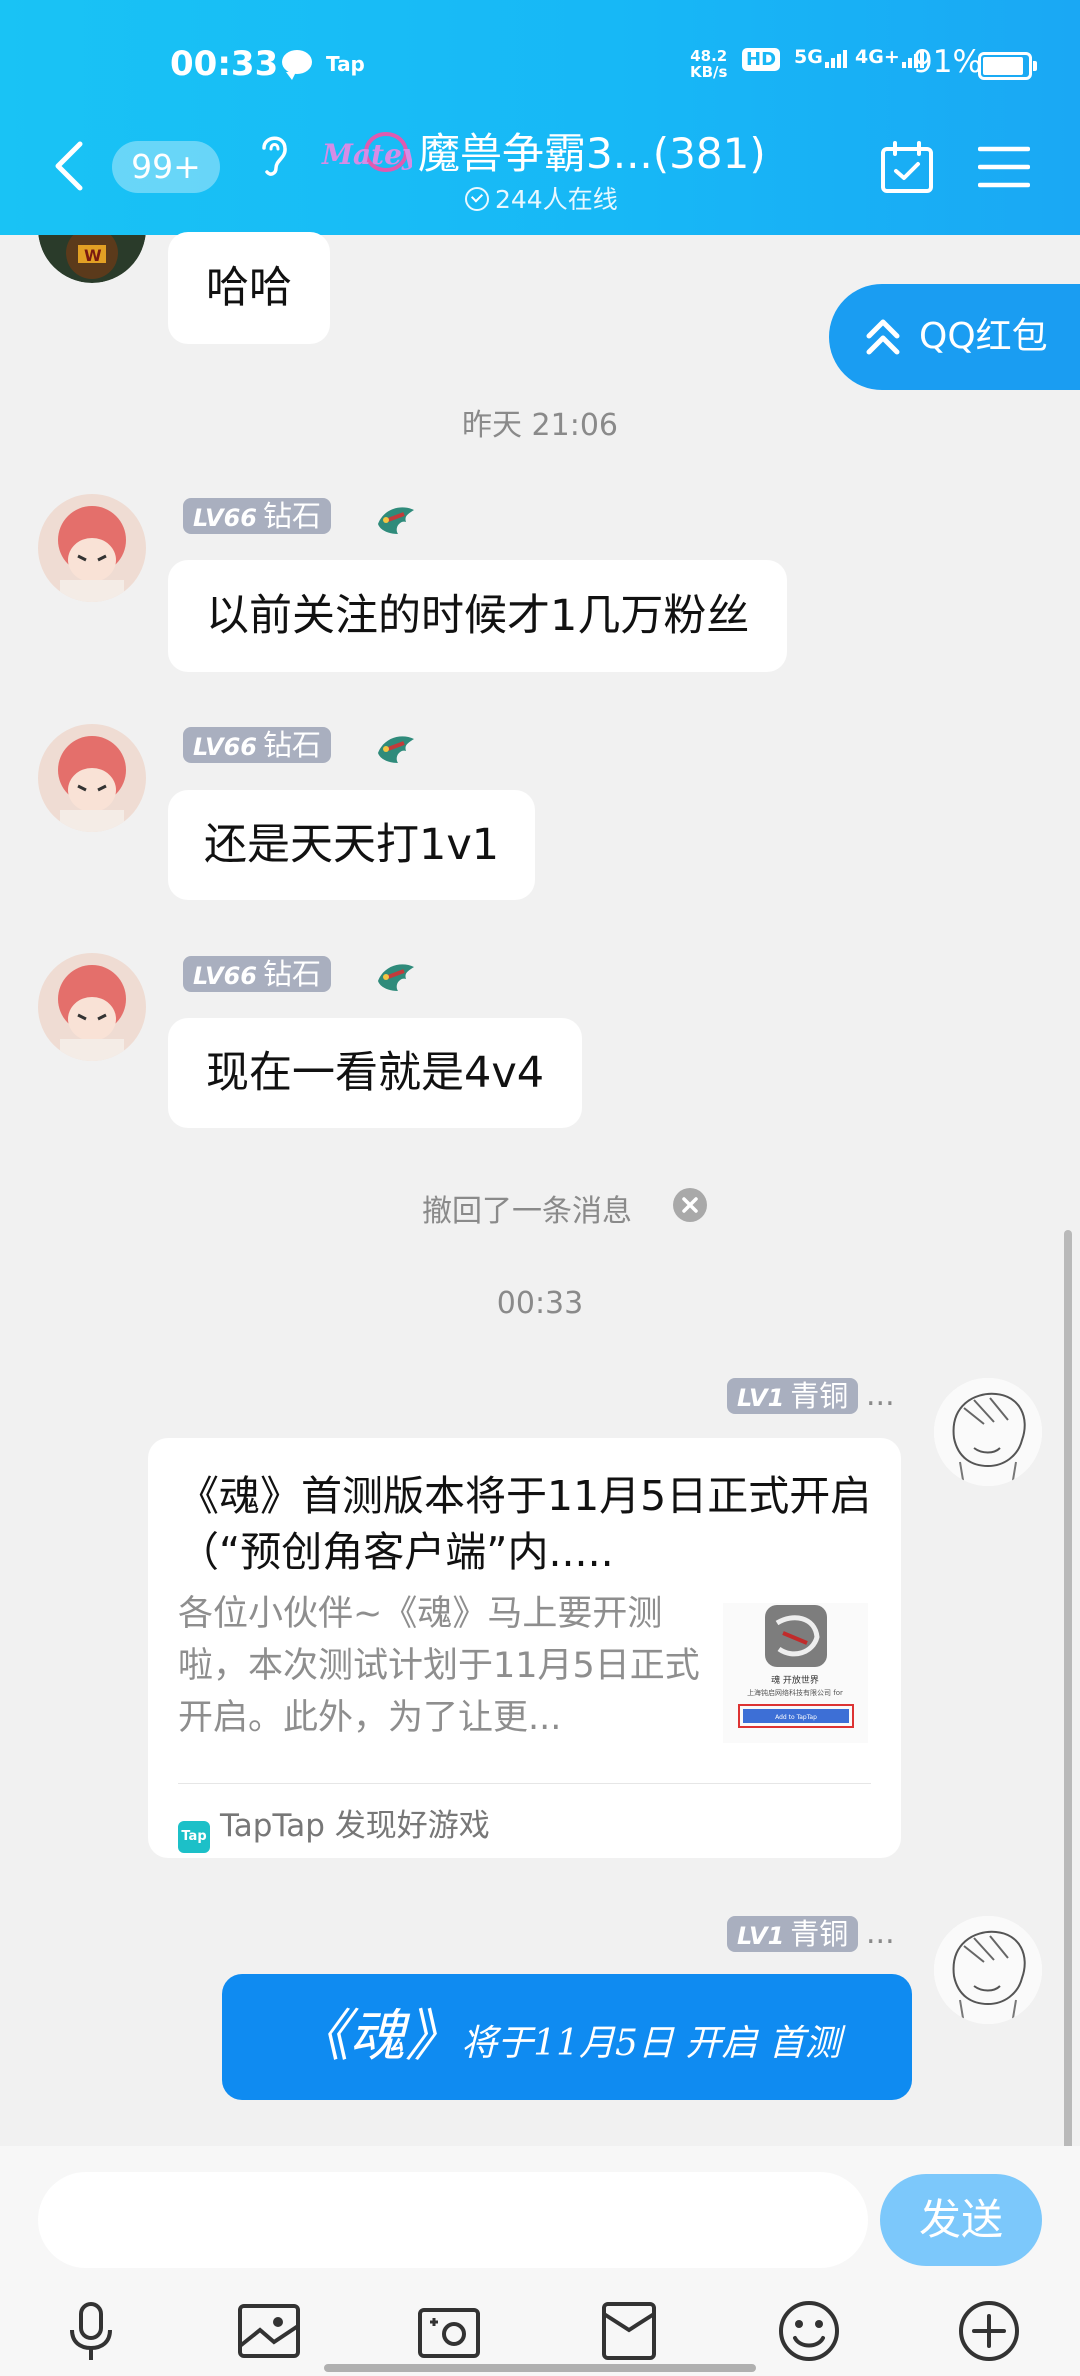 This screenshot has width=1080, height=2376. Describe the element at coordinates (166, 167) in the screenshot. I see `unread-badge: 99+` at that location.